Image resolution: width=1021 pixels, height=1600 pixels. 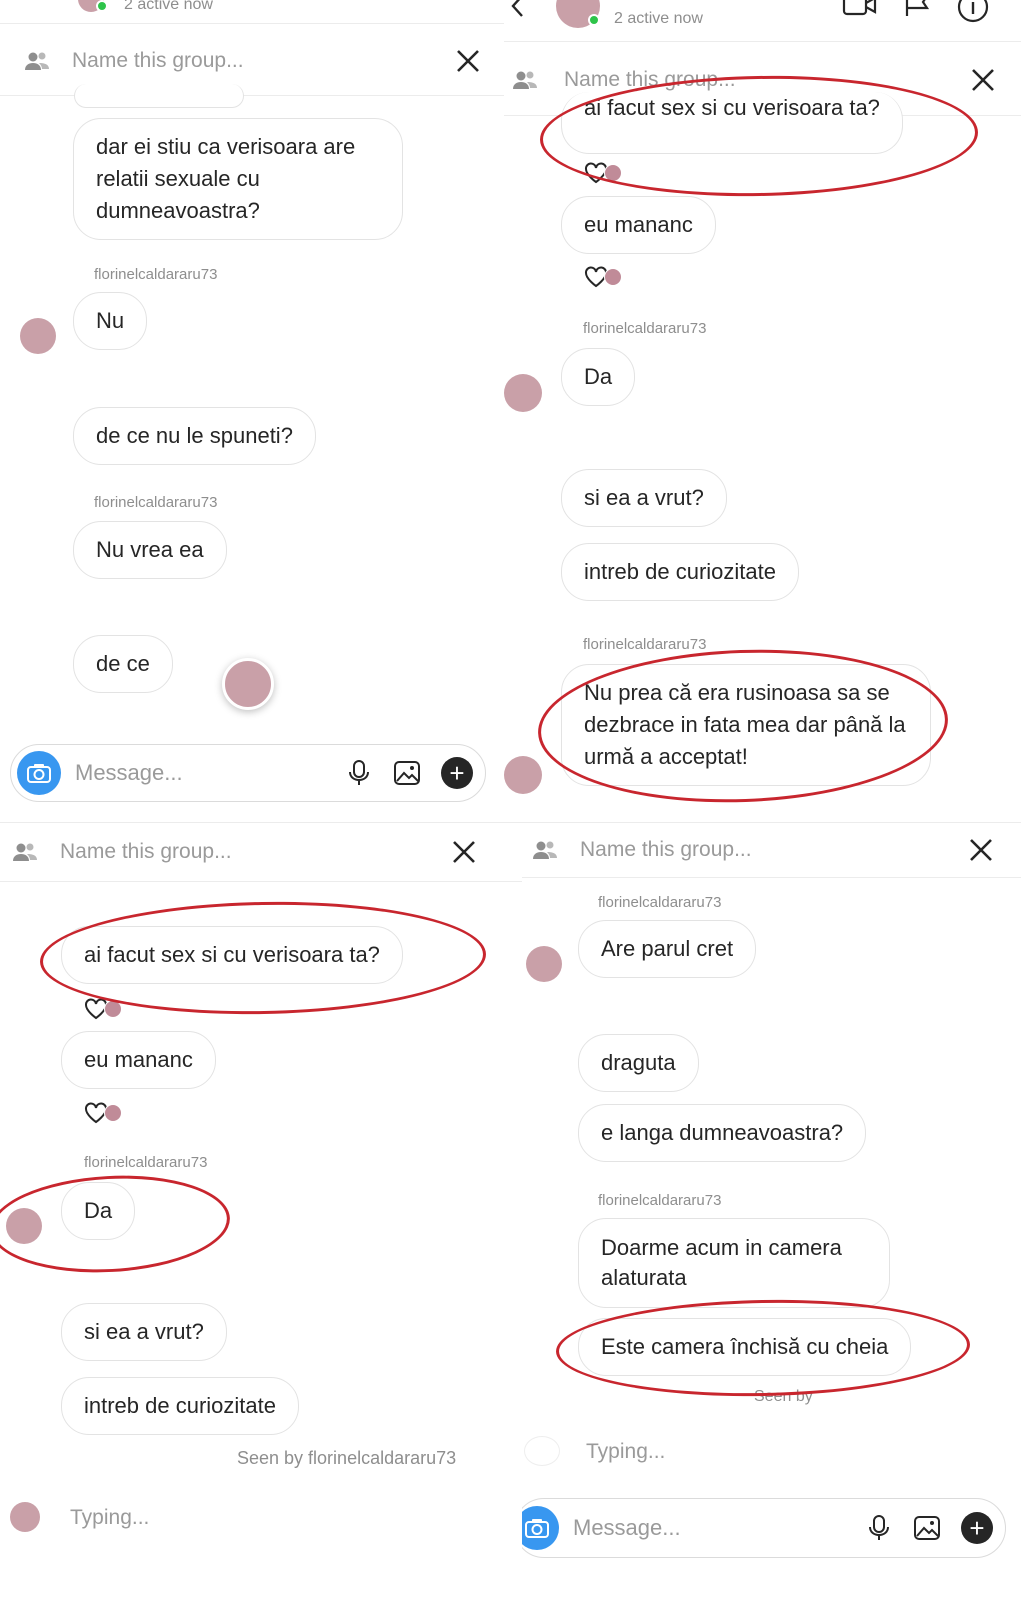 What do you see at coordinates (667, 949) in the screenshot?
I see `message-bubble: Are parul cret` at bounding box center [667, 949].